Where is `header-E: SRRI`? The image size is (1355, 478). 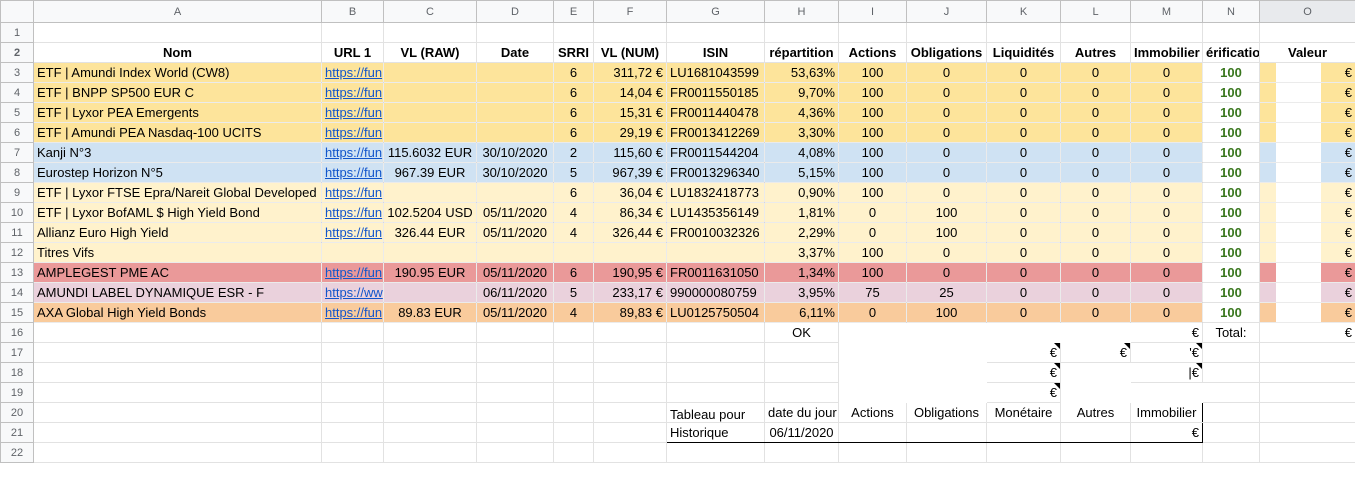 header-E: SRRI is located at coordinates (573, 52).